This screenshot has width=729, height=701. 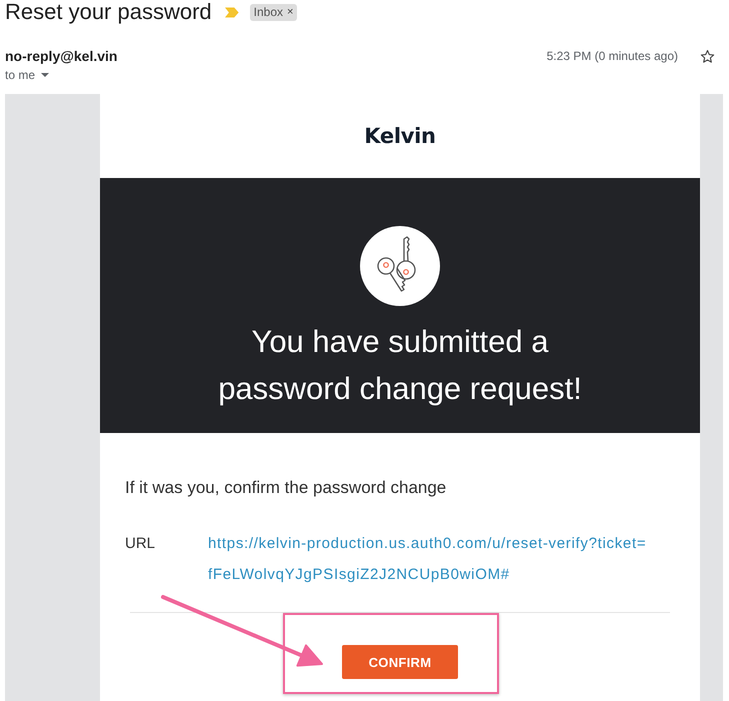 I want to click on recipient-text: to me, so click(x=20, y=75).